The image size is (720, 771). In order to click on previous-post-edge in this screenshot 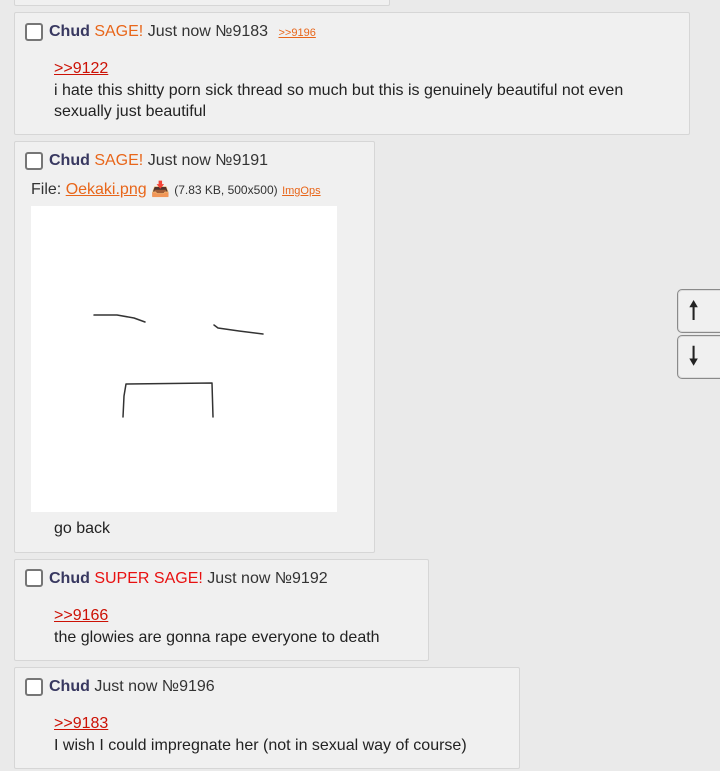, I will do `click(202, 3)`.